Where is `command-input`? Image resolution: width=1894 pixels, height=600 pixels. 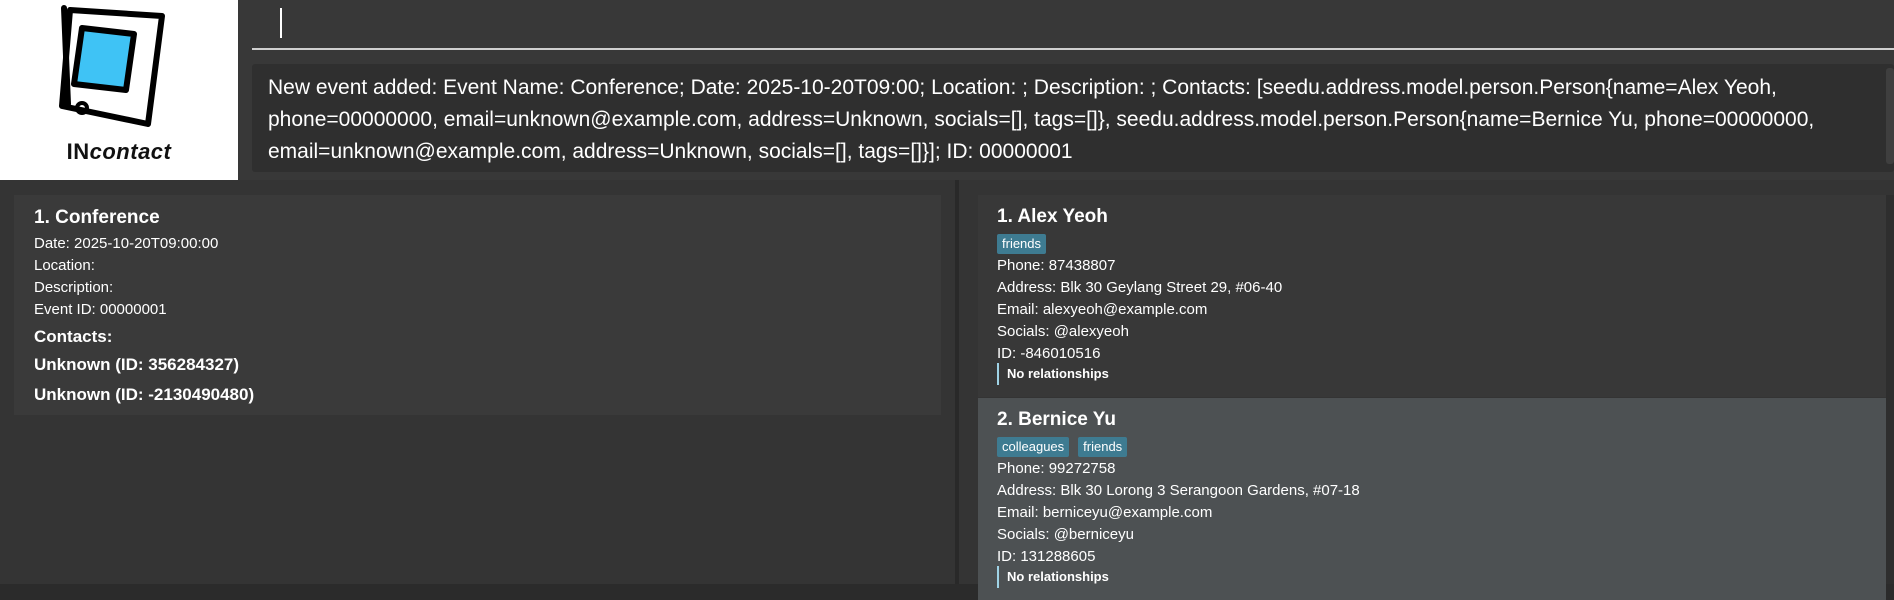
command-input is located at coordinates (1078, 24).